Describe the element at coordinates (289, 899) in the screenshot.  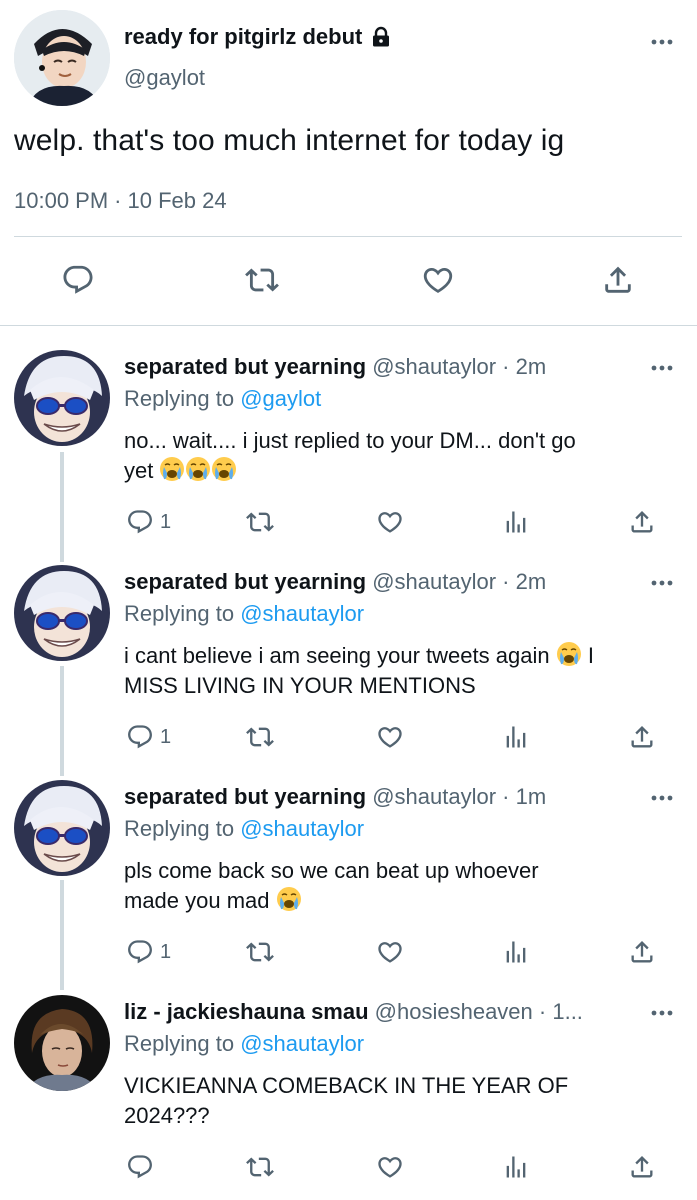
I see `loudly-crying-emoji-icon` at that location.